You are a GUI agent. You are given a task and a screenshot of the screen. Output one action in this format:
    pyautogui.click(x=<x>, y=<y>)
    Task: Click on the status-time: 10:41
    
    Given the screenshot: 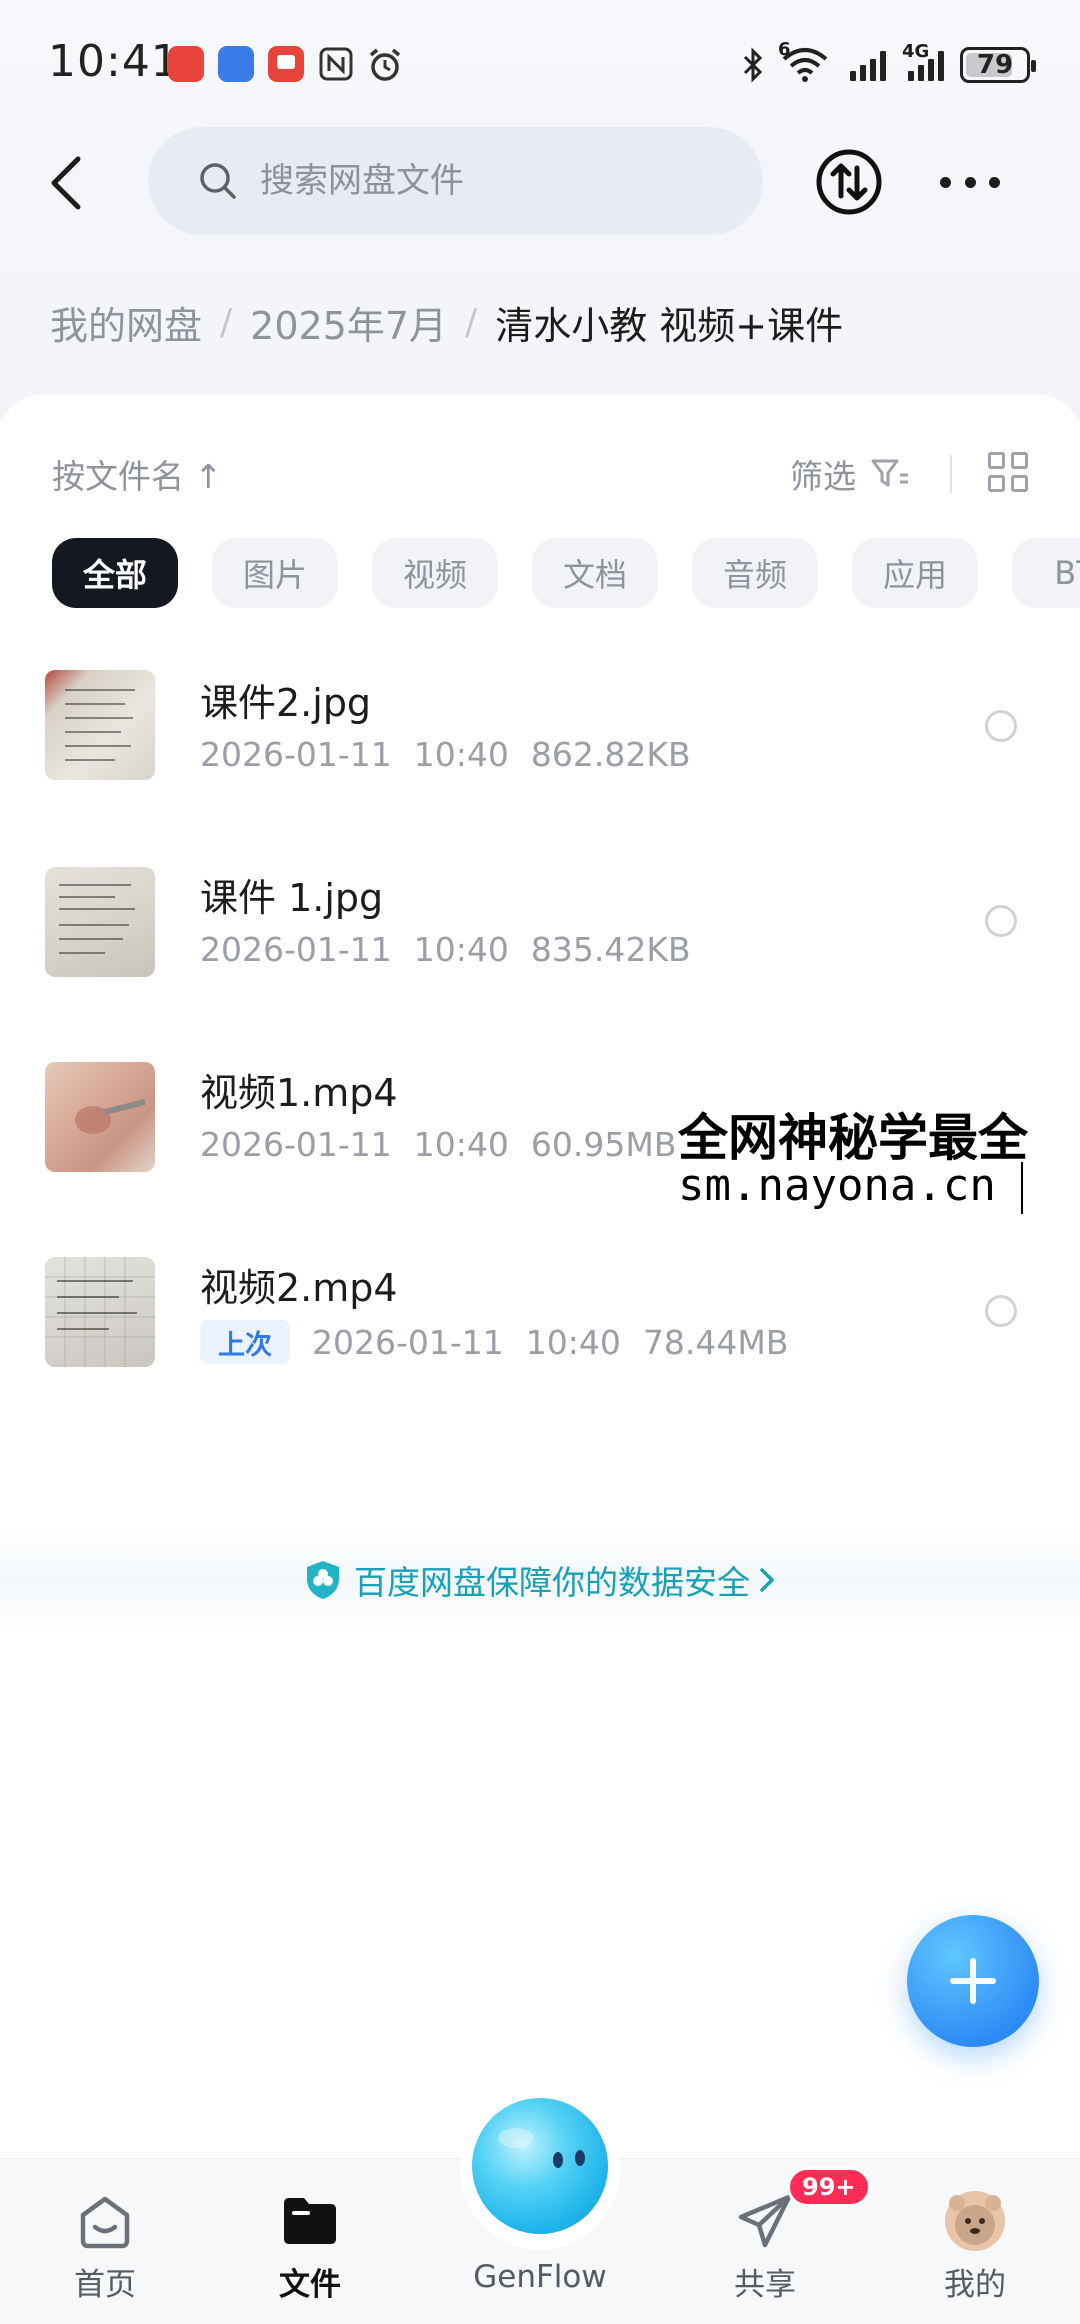 What is the action you would take?
    pyautogui.click(x=114, y=61)
    